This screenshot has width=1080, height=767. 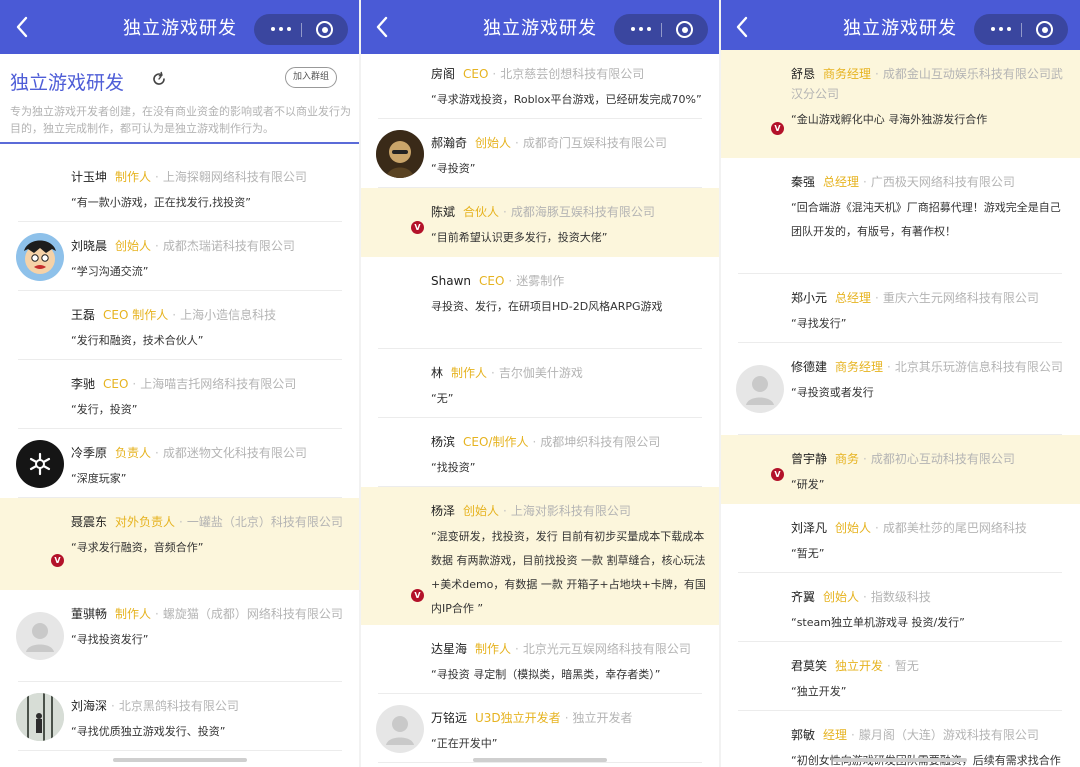 I want to click on member-row: 齐翼 创始人 · 指数级科技 “steam独立单机游戏寻 投资/发行”, so click(x=900, y=607).